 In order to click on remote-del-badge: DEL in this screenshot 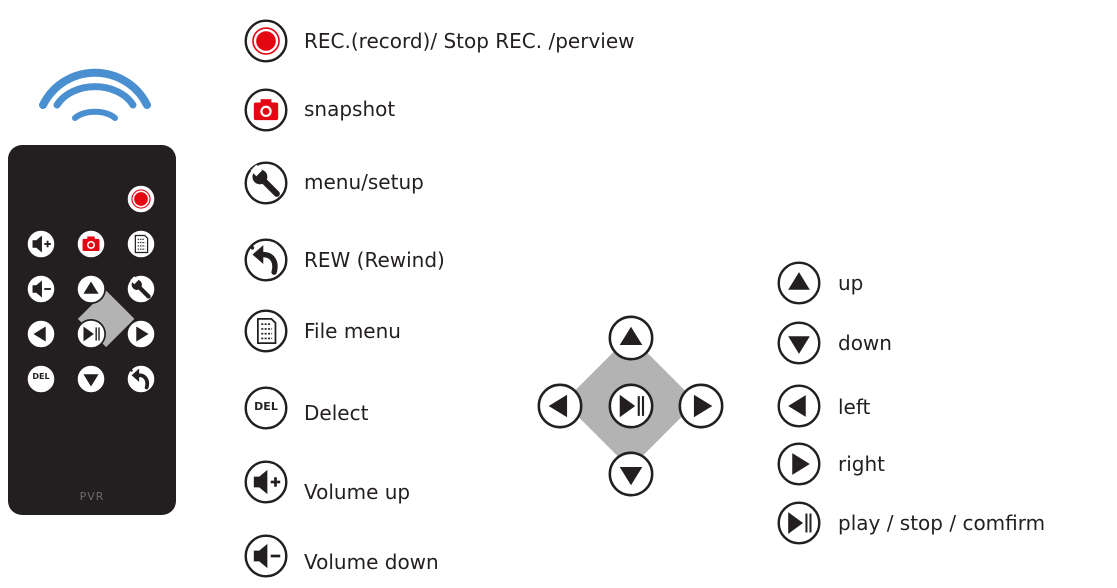, I will do `click(41, 376)`.